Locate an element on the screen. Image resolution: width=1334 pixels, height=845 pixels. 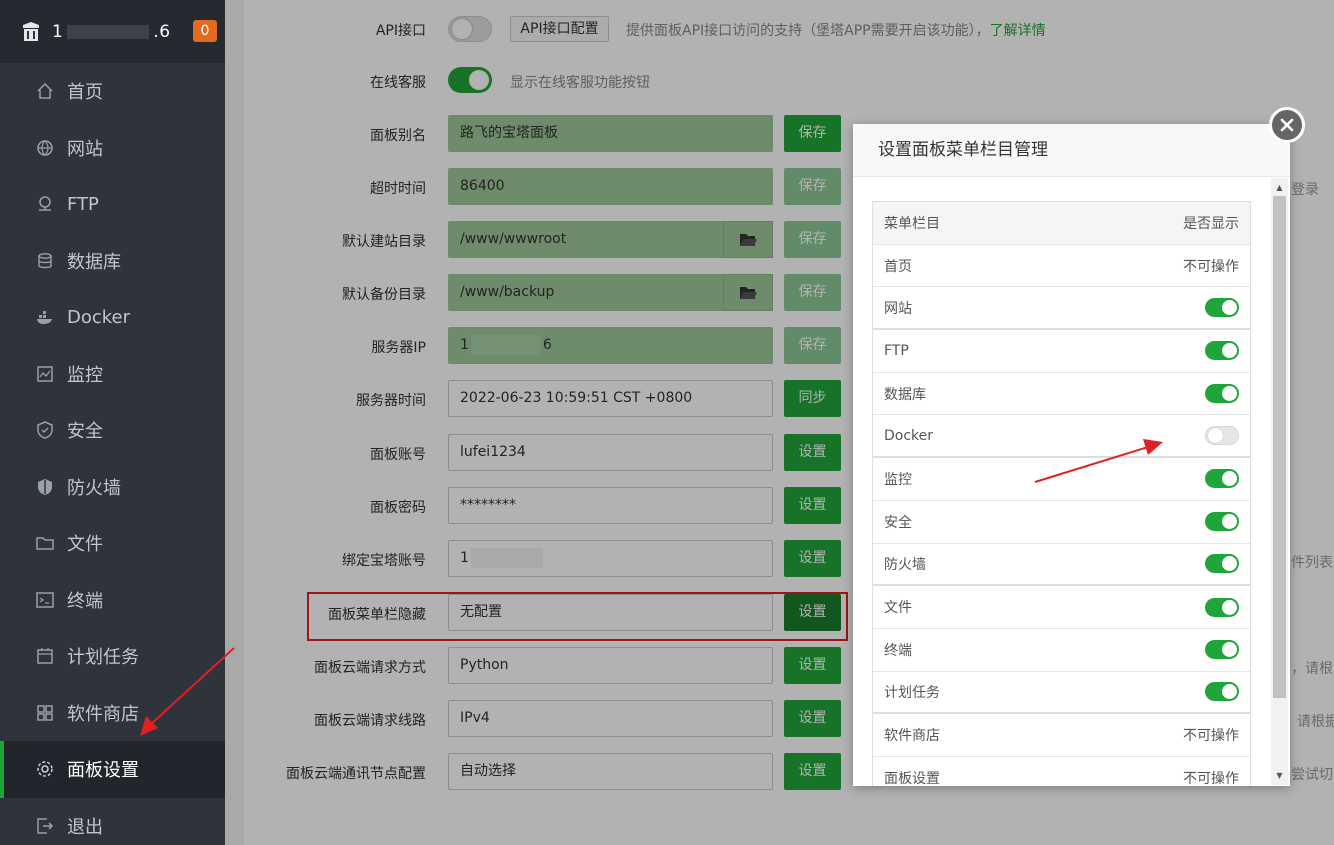
menu-name: 防火墙 is located at coordinates (905, 564).